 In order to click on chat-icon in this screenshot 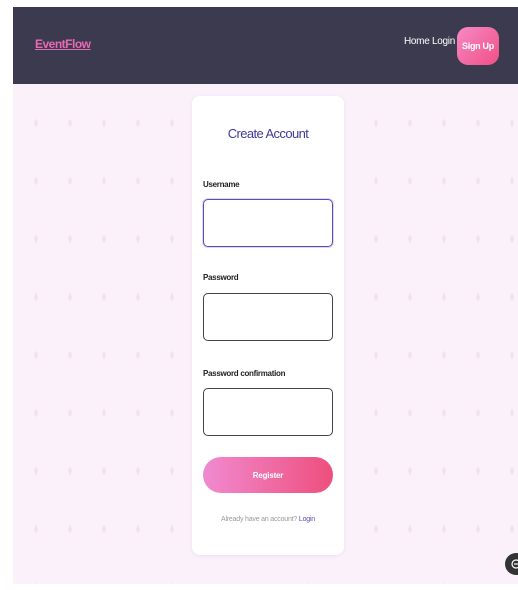, I will do `click(511, 564)`.